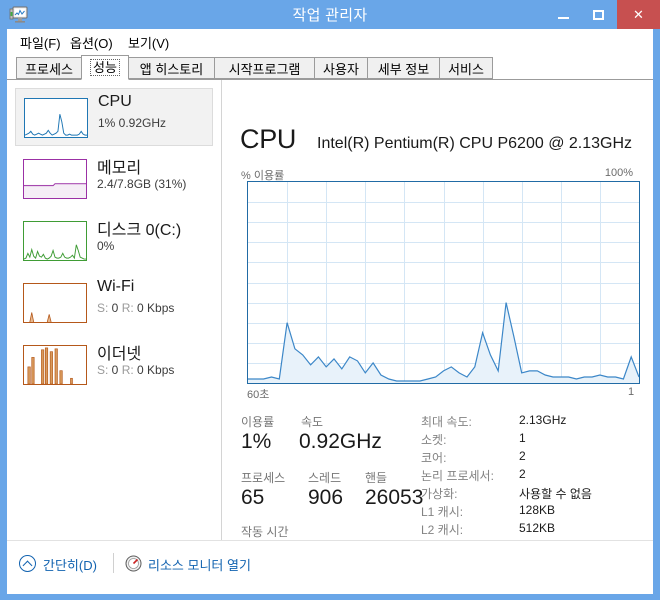  What do you see at coordinates (40, 42) in the screenshot?
I see `menu-item-file: 파일(F)` at bounding box center [40, 42].